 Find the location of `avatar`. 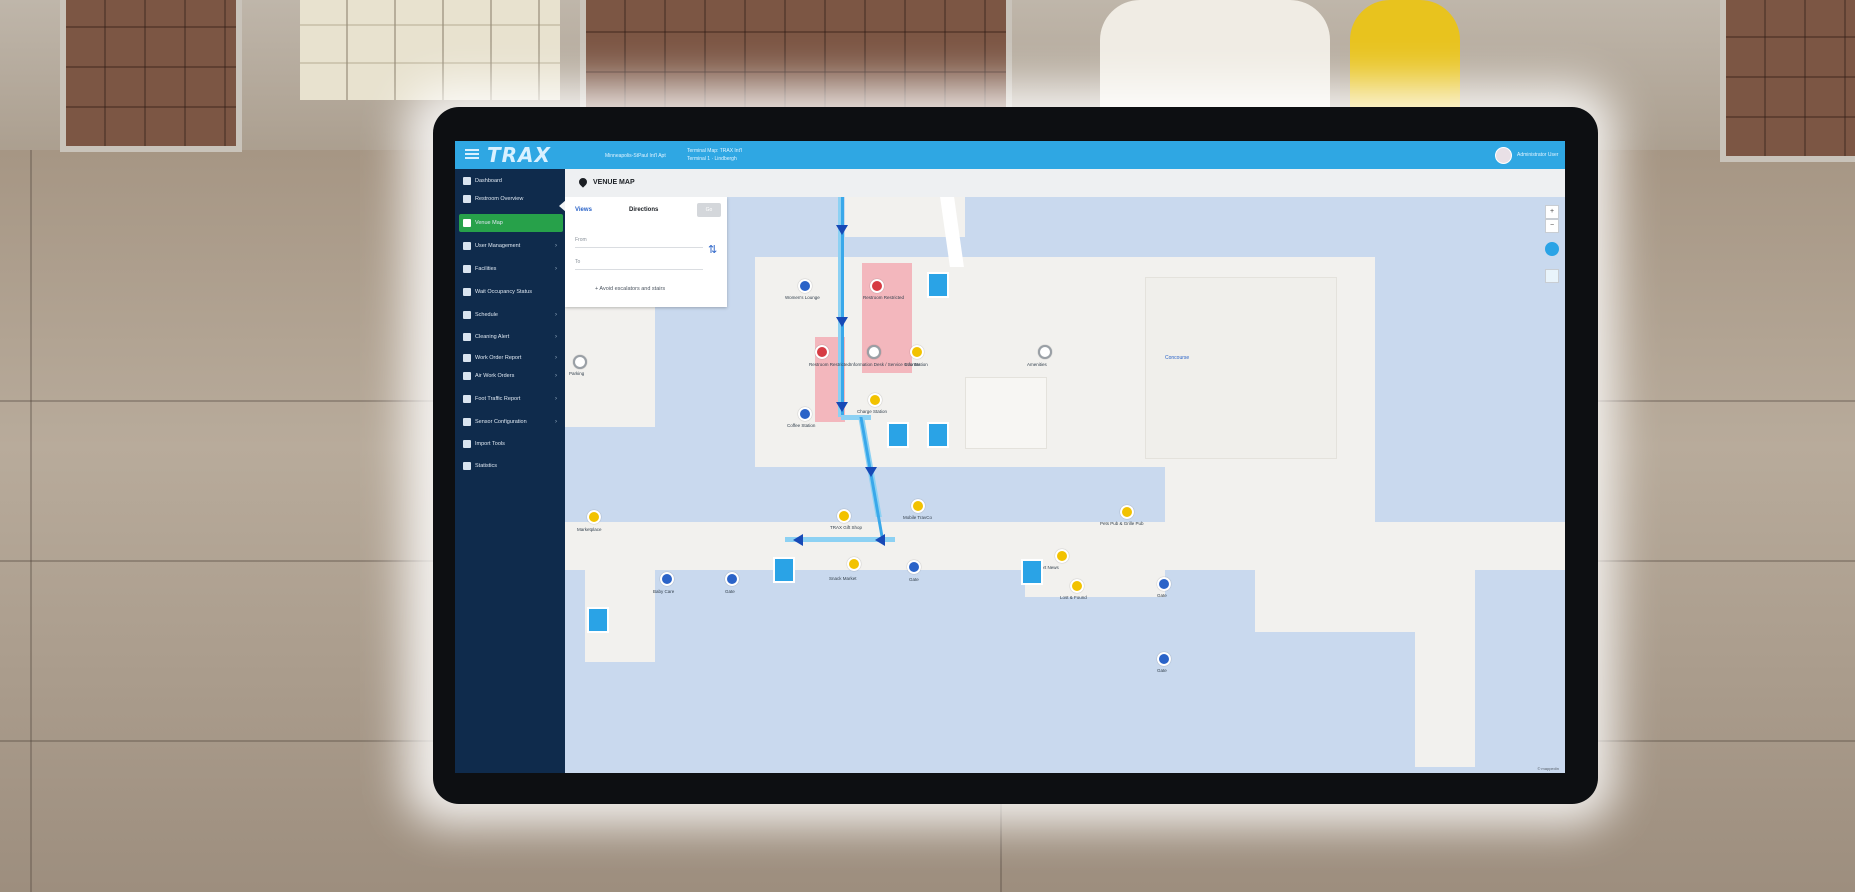

avatar is located at coordinates (1503, 155).